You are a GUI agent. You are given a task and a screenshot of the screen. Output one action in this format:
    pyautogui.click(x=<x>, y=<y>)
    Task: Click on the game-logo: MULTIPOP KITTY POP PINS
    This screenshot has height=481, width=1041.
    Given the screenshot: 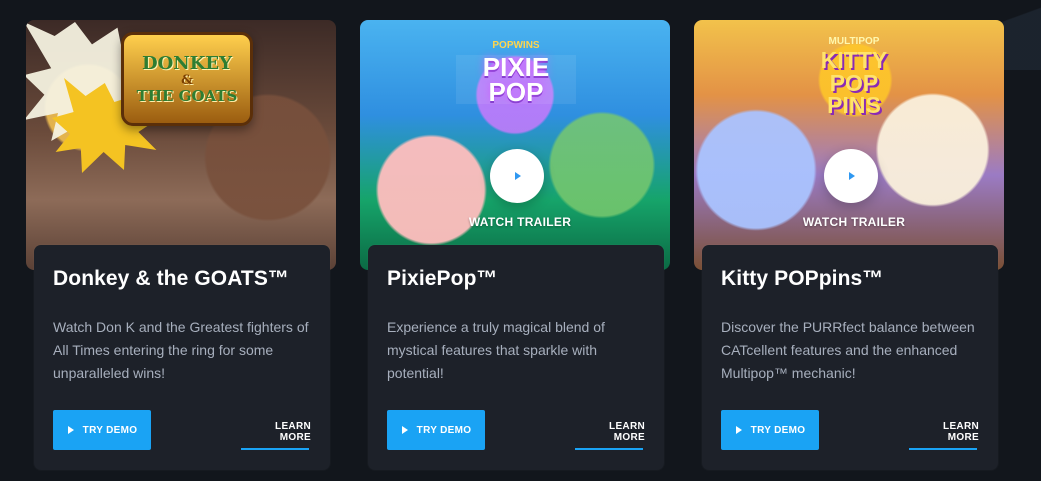 What is the action you would take?
    pyautogui.click(x=854, y=78)
    